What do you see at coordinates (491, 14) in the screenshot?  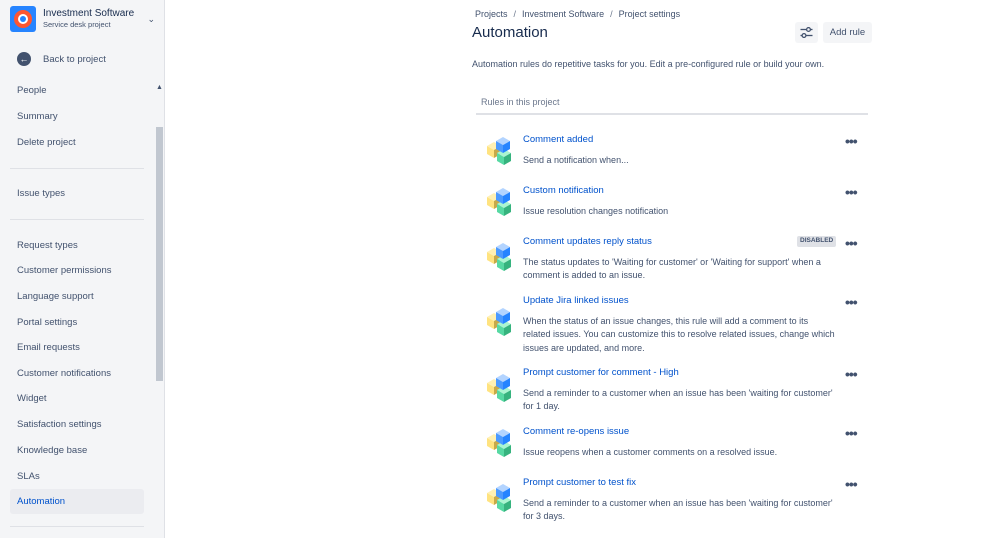 I see `breadcrumb-projects: Projects` at bounding box center [491, 14].